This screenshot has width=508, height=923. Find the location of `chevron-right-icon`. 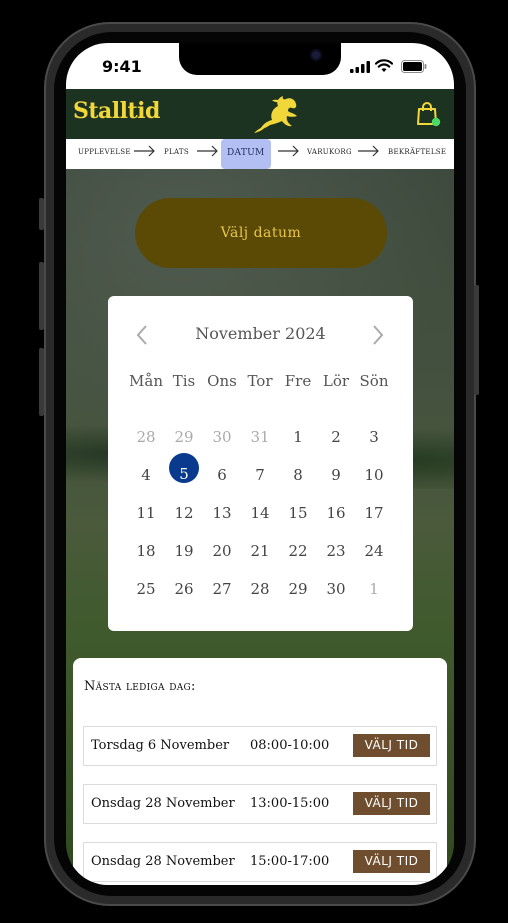

chevron-right-icon is located at coordinates (378, 335).